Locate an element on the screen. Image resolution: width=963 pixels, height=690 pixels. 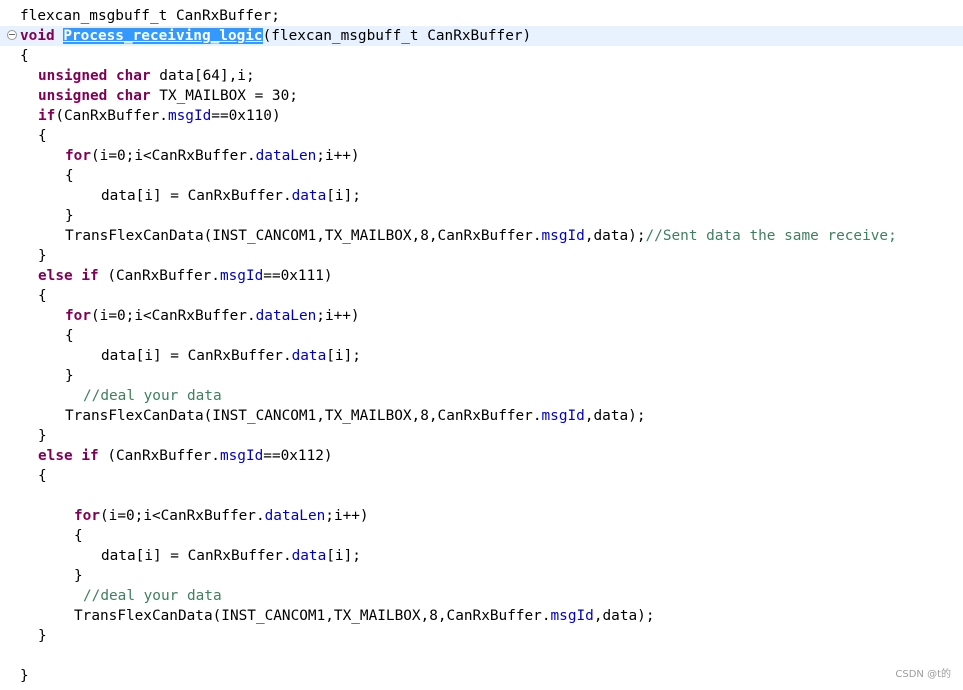
code-token: flexcan_msgbuff_t CanRxBuffer; is located at coordinates (150, 16).